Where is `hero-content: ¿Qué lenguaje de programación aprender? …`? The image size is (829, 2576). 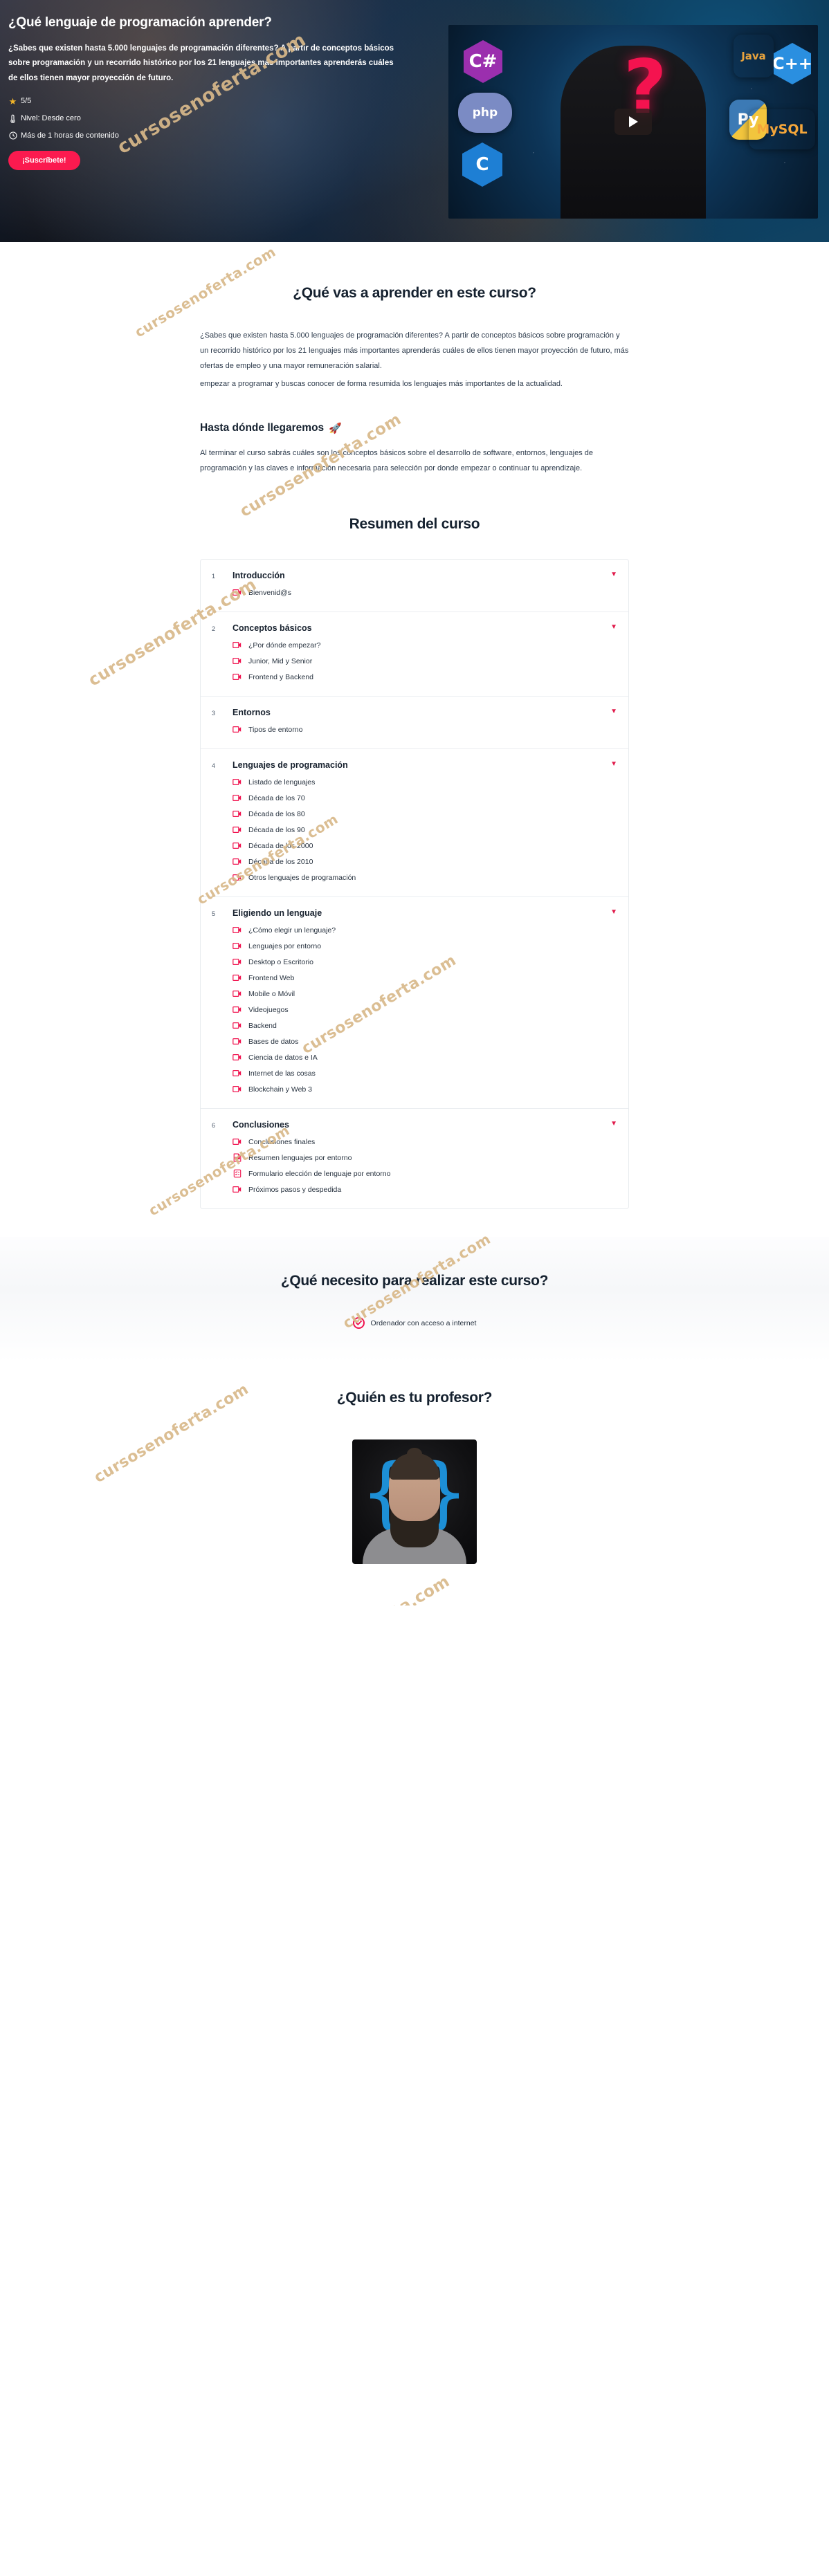
hero-content: ¿Qué lenguaje de programación aprender? … is located at coordinates (222, 85).